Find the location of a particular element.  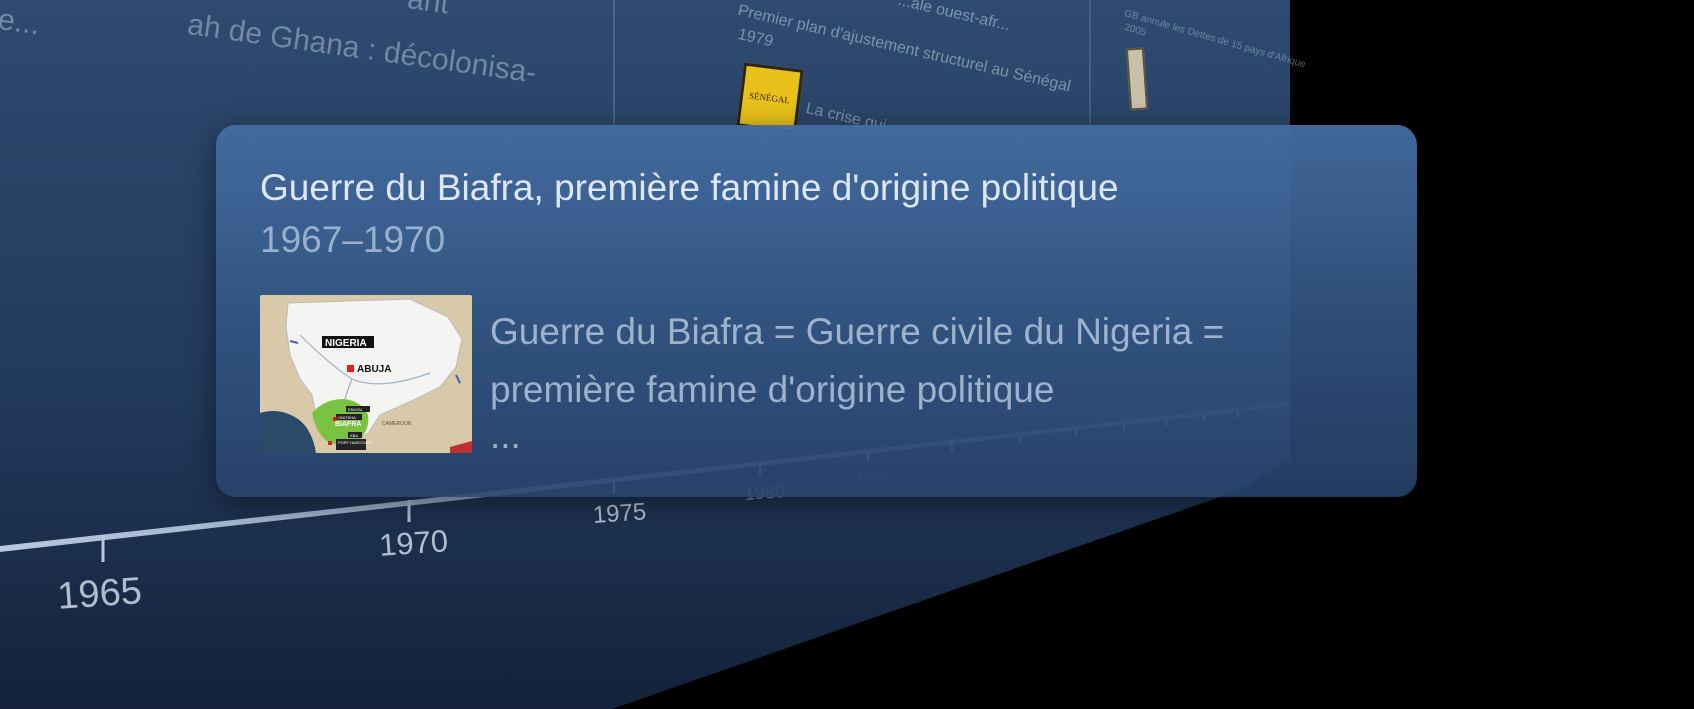

tick-label-1970: 1970 is located at coordinates (414, 543).